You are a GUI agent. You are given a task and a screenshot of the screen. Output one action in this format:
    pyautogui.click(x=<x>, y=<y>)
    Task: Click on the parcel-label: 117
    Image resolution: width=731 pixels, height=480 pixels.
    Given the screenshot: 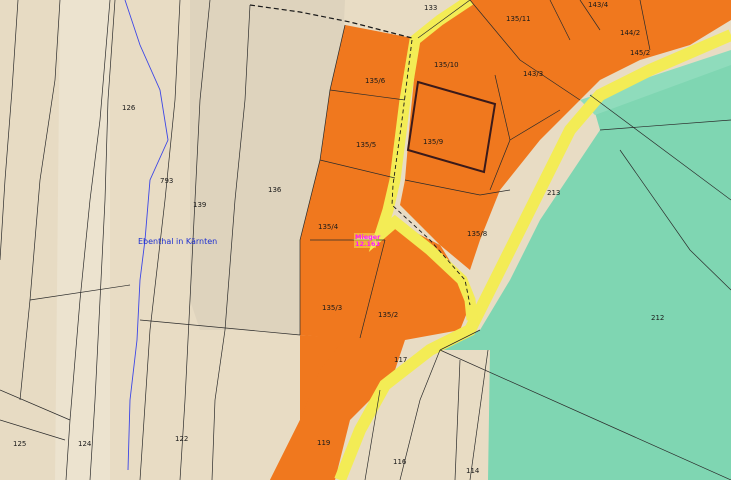 What is the action you would take?
    pyautogui.click(x=400, y=360)
    